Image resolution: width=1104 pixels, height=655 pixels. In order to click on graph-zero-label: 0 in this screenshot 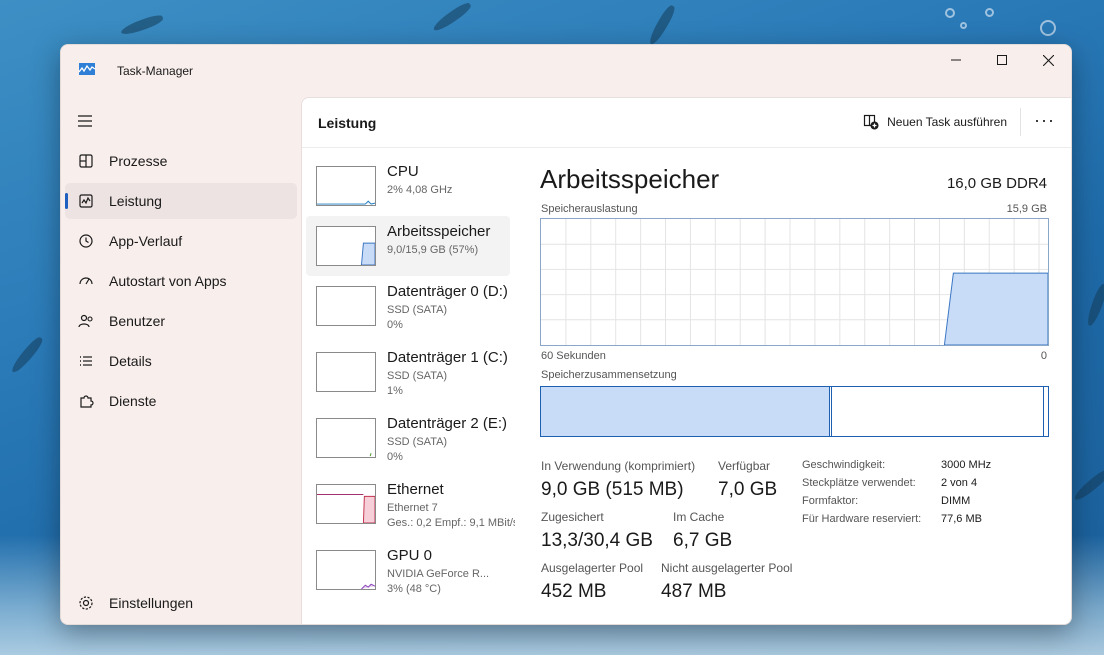, I will do `click(1043, 356)`.